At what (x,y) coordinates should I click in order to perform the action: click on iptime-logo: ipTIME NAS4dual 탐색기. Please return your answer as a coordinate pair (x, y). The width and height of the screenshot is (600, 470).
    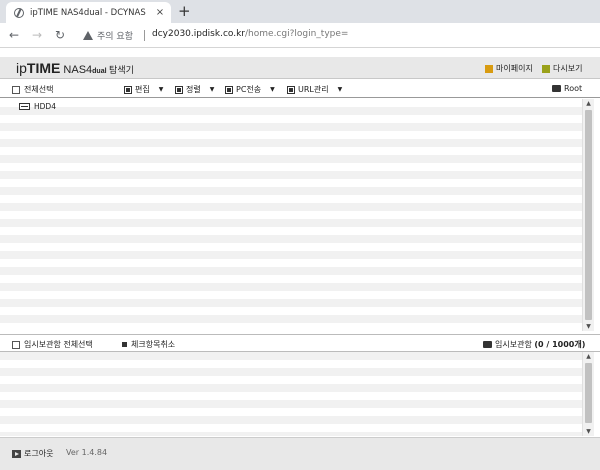
    Looking at the image, I should click on (75, 70).